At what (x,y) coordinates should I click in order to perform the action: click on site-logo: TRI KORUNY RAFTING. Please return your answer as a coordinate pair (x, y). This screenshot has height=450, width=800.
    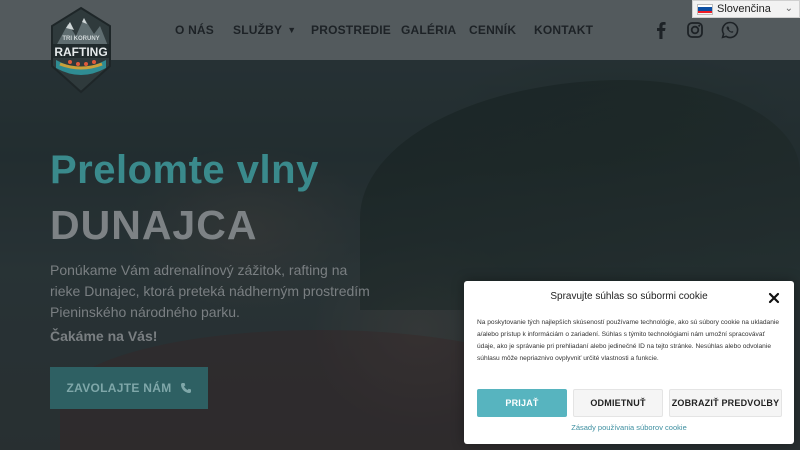
    Looking at the image, I should click on (81, 51).